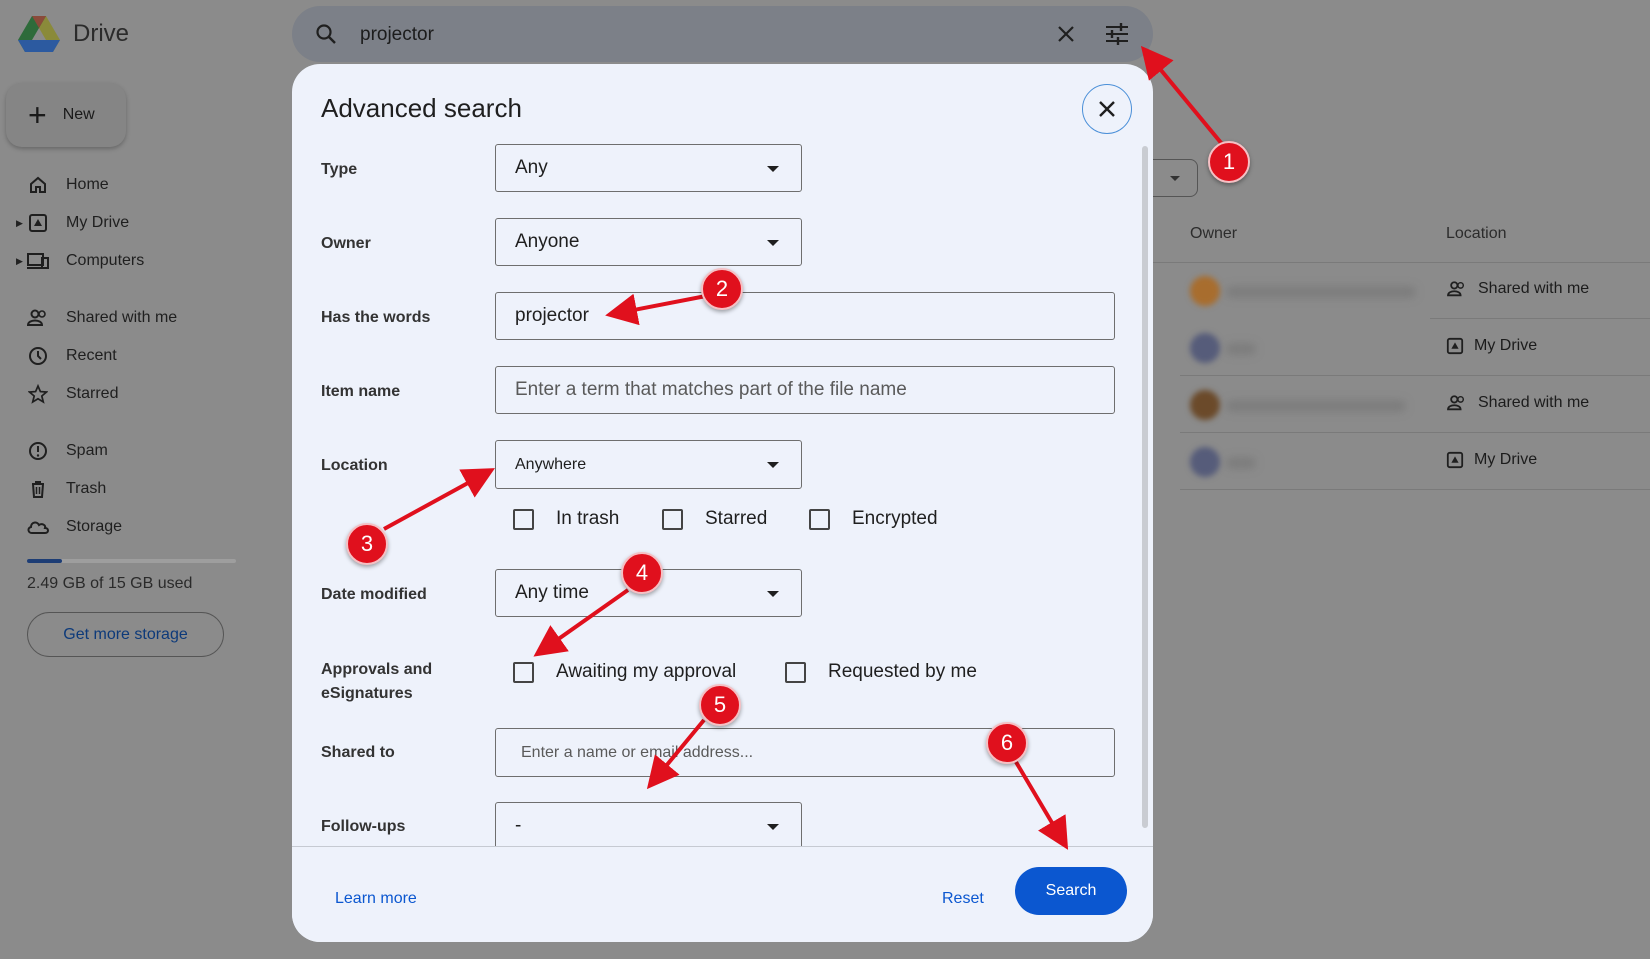  Describe the element at coordinates (135, 451) in the screenshot. I see `sidebar-item-spam: Spam` at that location.